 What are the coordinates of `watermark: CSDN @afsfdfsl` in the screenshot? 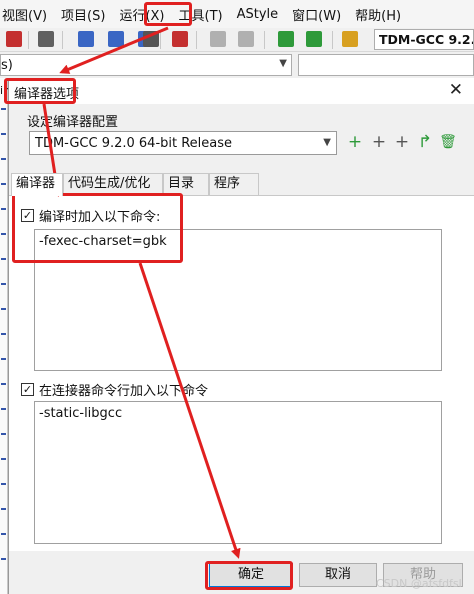 It's located at (419, 583).